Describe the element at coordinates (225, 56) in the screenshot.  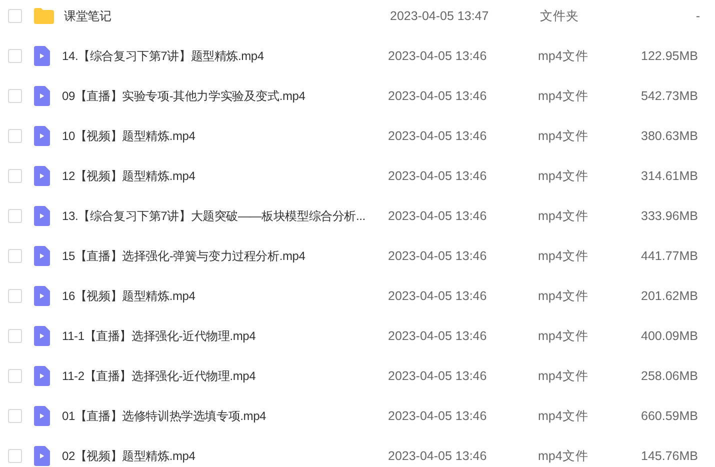
I see `file-name: 14.【综合复习下第7讲】题型精炼.mp4` at that location.